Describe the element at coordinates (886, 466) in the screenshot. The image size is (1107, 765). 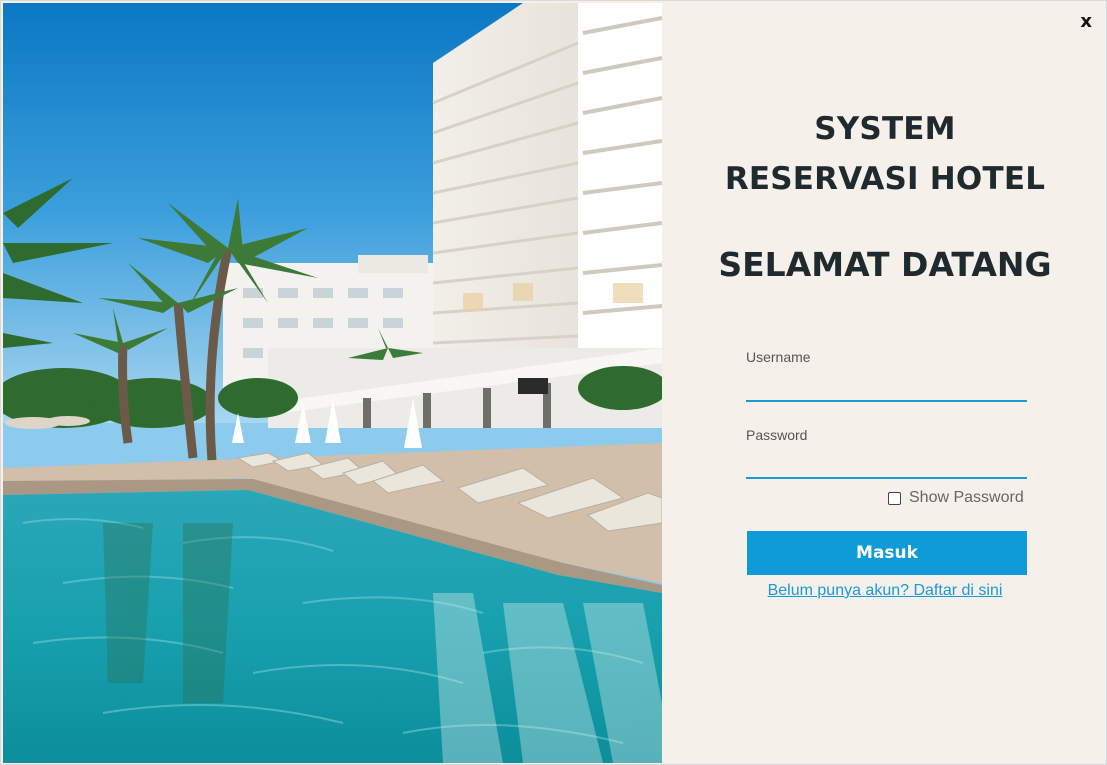
I see `password-input` at that location.